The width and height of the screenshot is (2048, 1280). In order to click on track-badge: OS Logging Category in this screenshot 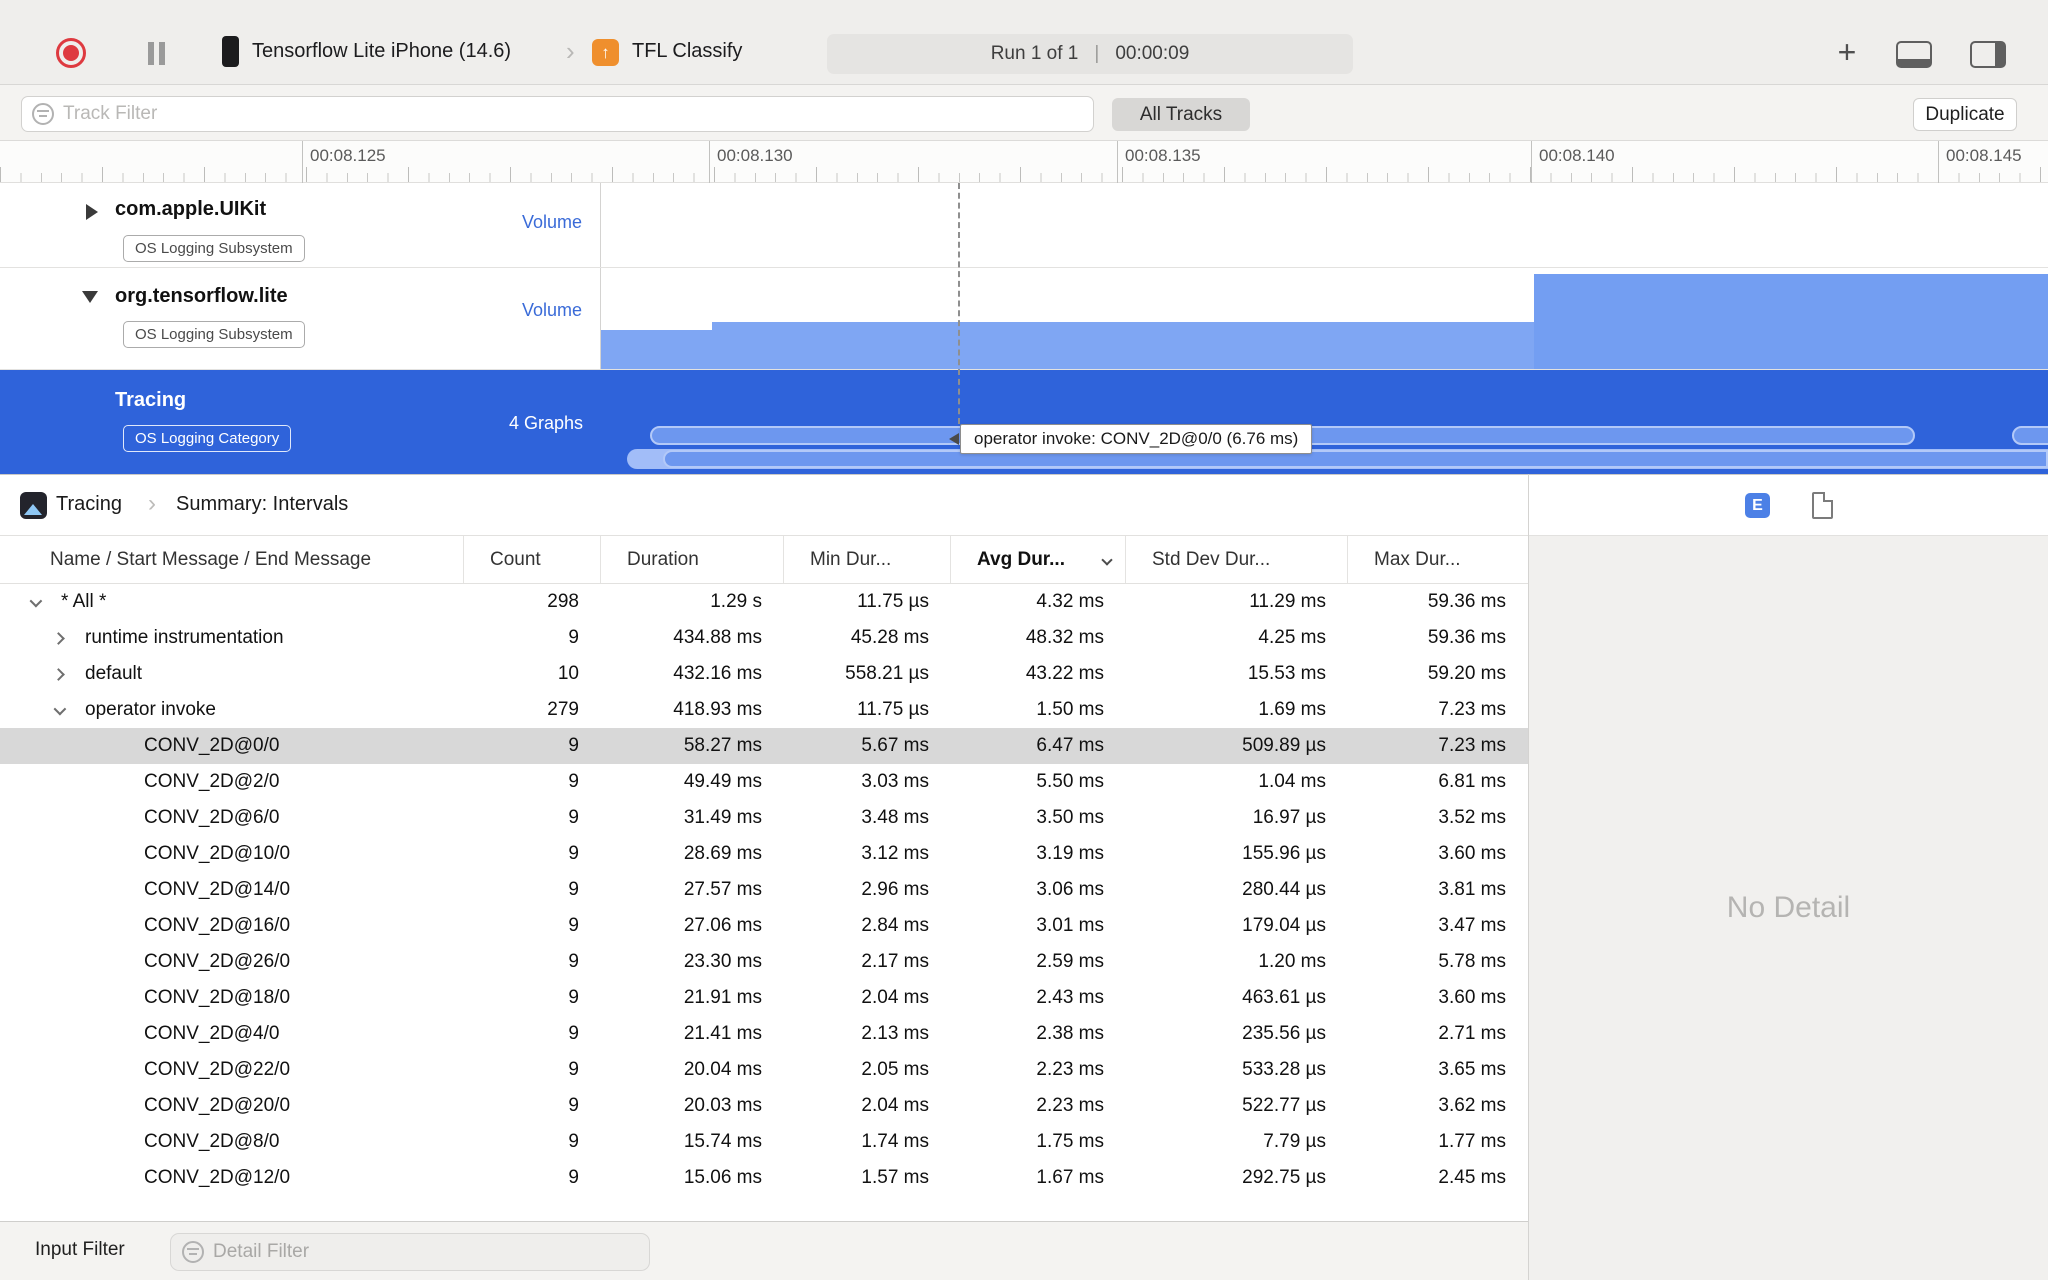, I will do `click(207, 438)`.